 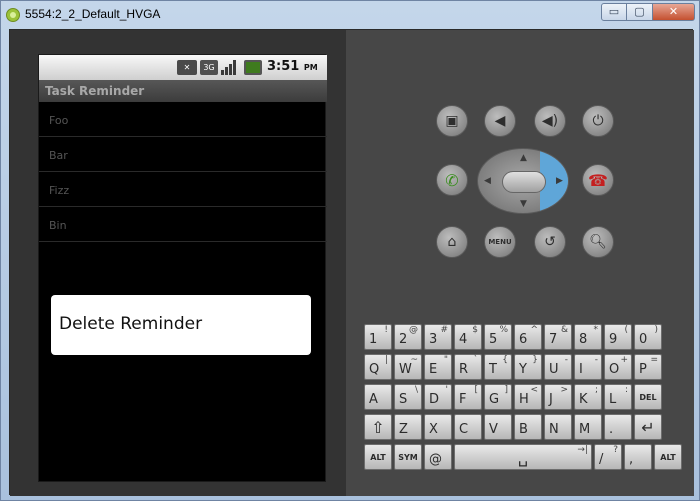 What do you see at coordinates (183, 224) in the screenshot?
I see `list-item: Bin` at bounding box center [183, 224].